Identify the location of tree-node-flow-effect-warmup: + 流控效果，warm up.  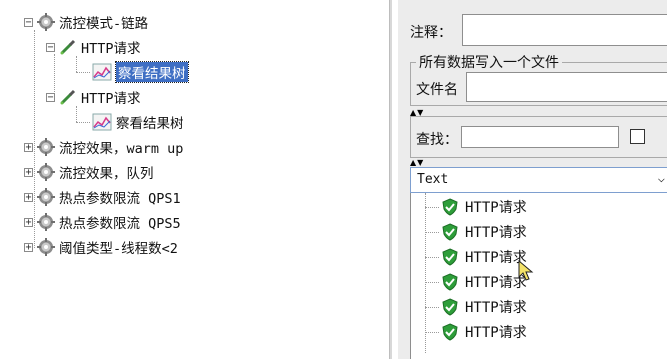
(103, 147).